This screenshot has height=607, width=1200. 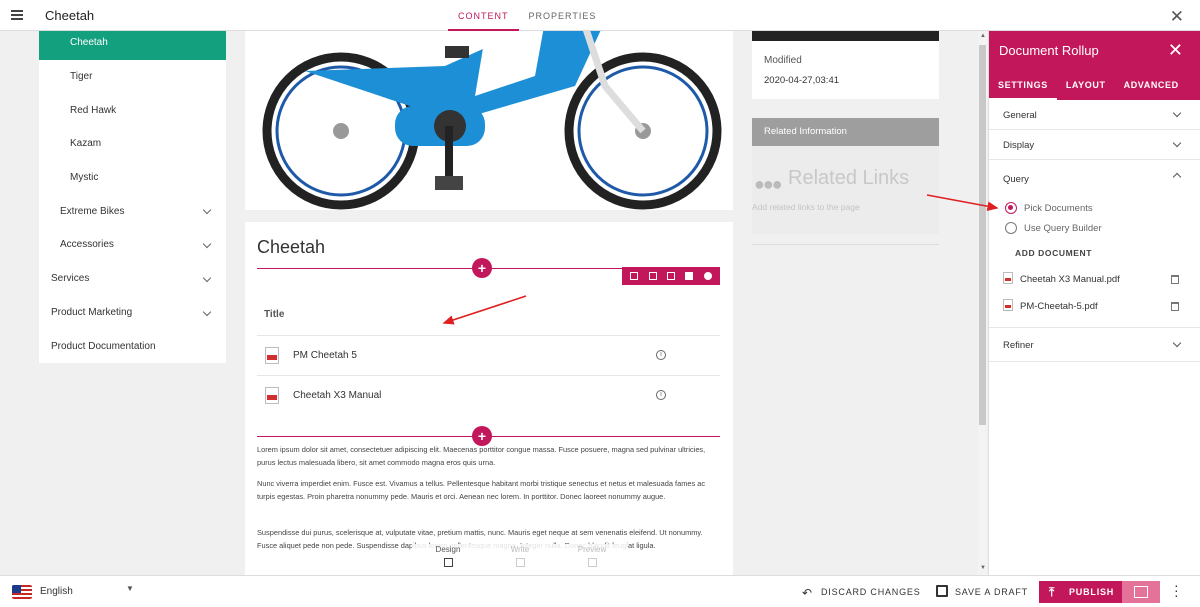 I want to click on copy-icon, so click(x=652, y=276).